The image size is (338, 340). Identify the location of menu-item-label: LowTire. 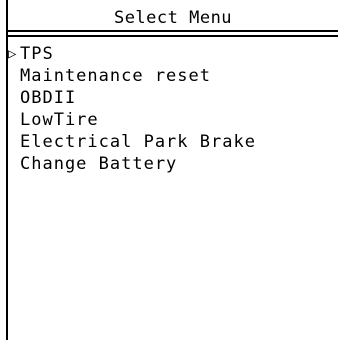
(59, 120).